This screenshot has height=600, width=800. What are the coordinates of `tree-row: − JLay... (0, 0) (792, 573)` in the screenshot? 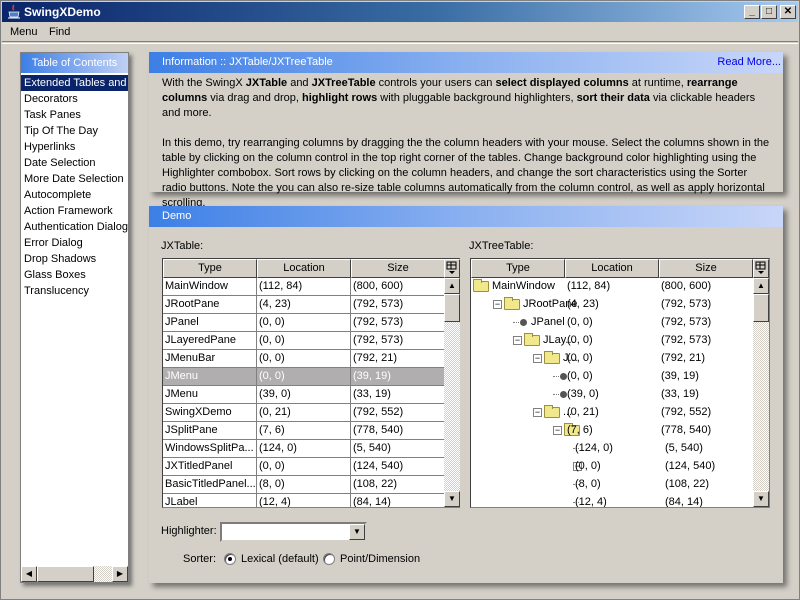 It's located at (612, 341).